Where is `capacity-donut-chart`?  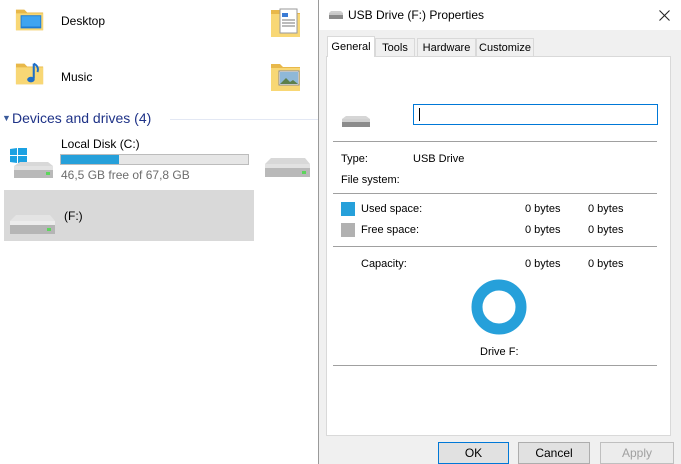 capacity-donut-chart is located at coordinates (499, 307).